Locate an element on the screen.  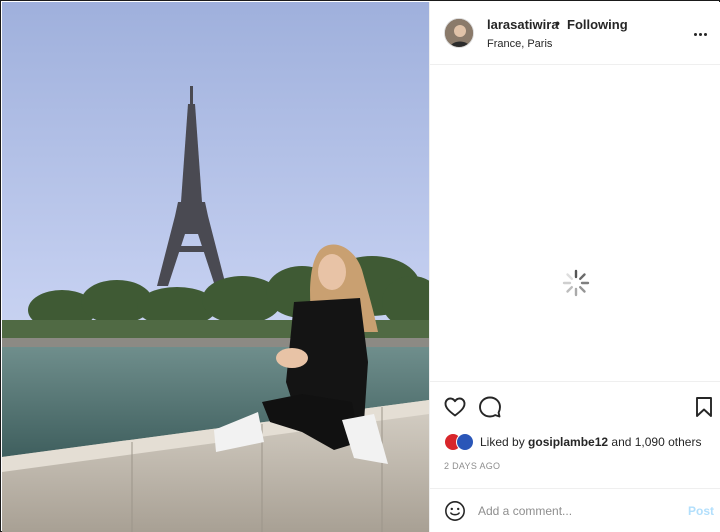
likes-text: Liked by gosiplambe12 and 1,090 others is located at coordinates (590, 442).